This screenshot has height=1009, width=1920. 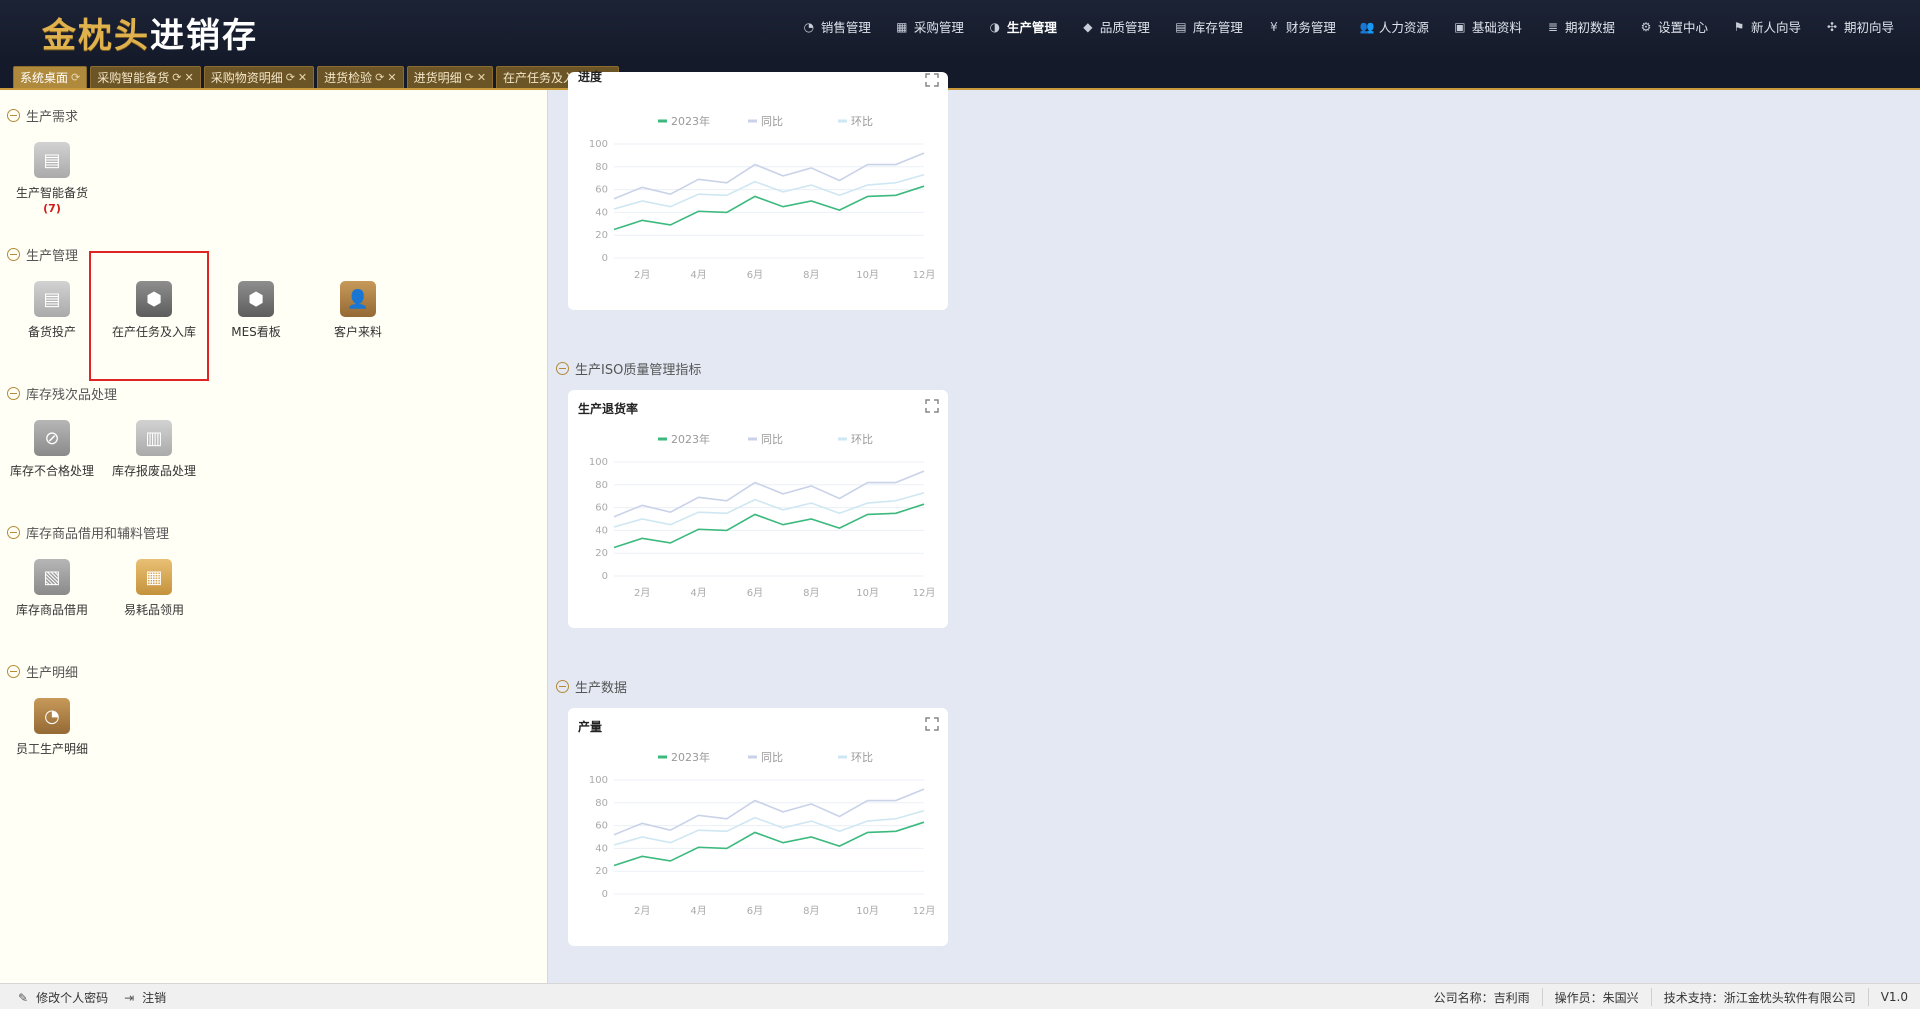 What do you see at coordinates (867, 275) in the screenshot?
I see `x-tick-label: 10月` at bounding box center [867, 275].